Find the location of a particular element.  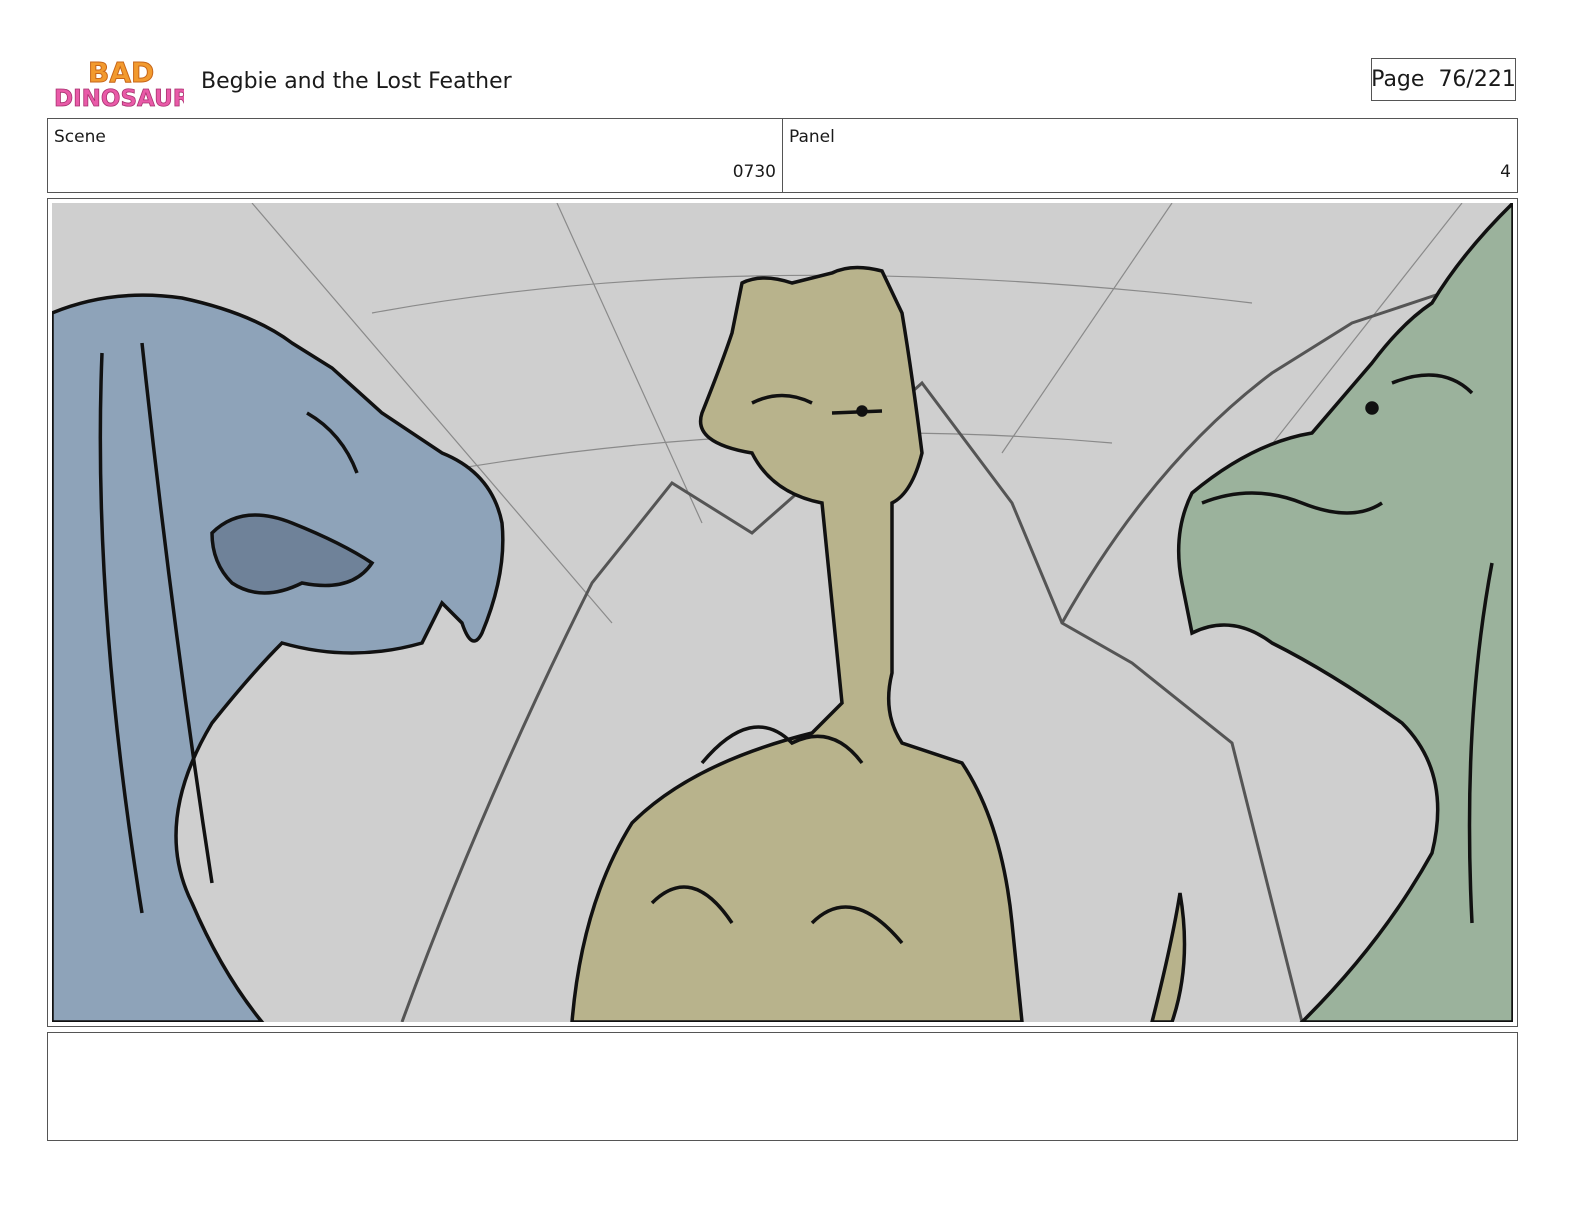

scene-panel-info: Scene 0730 Panel 4 is located at coordinates (782, 155).